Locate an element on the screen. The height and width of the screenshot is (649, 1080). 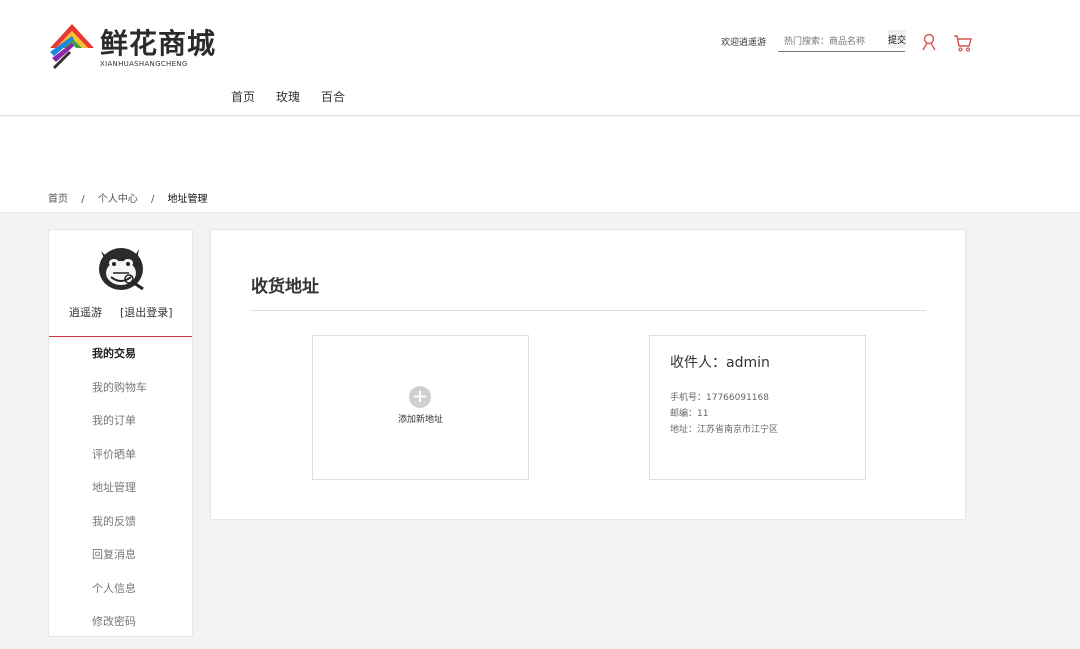
menu-heading-my-trade: 我的交易 is located at coordinates (114, 353).